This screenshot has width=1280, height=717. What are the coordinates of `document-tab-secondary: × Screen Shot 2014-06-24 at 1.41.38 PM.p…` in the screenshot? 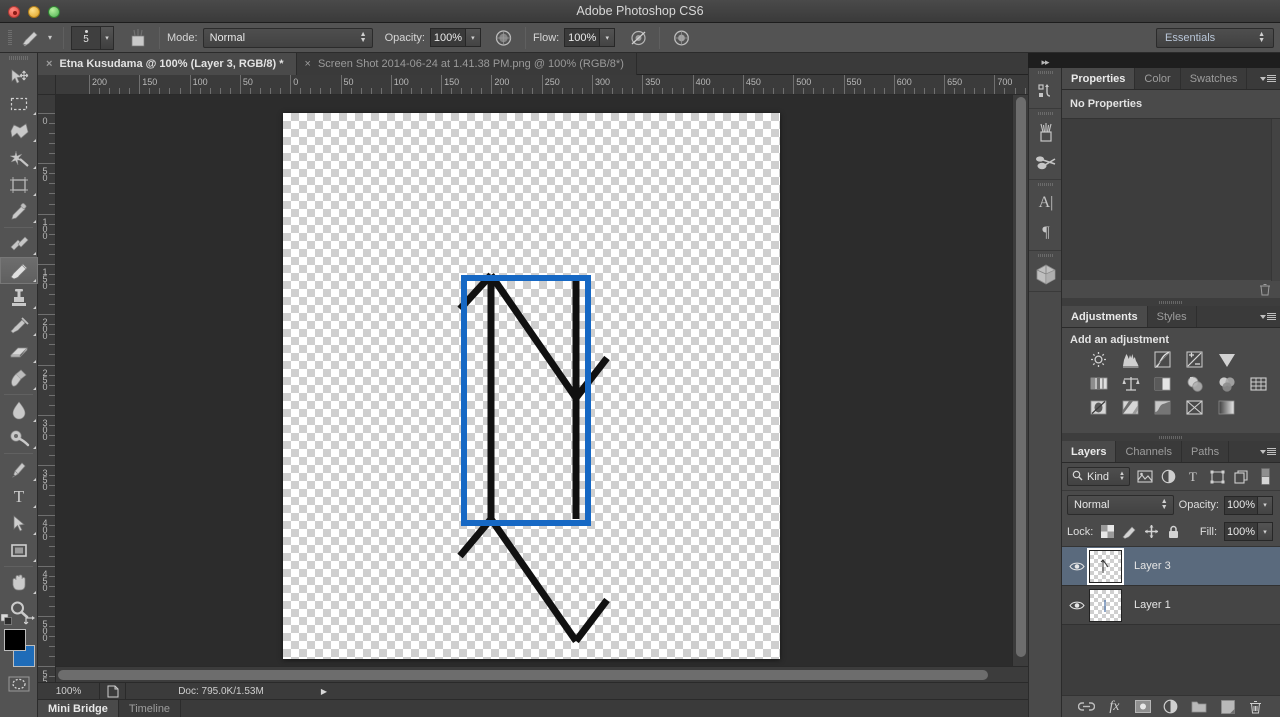 It's located at (466, 64).